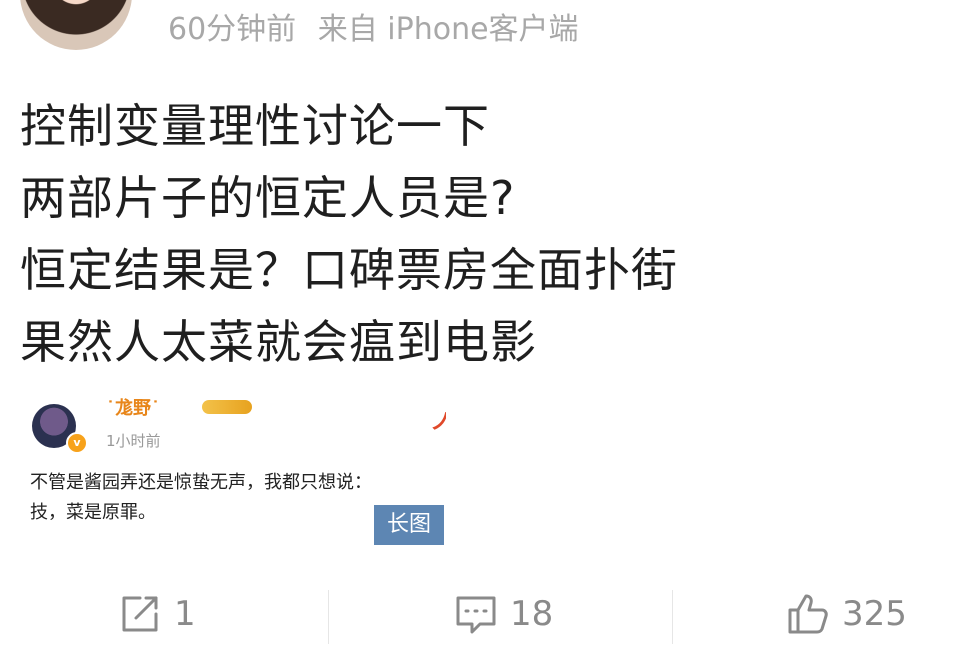 The height and width of the screenshot is (649, 966). What do you see at coordinates (502, 614) in the screenshot?
I see `comment-button: 18` at bounding box center [502, 614].